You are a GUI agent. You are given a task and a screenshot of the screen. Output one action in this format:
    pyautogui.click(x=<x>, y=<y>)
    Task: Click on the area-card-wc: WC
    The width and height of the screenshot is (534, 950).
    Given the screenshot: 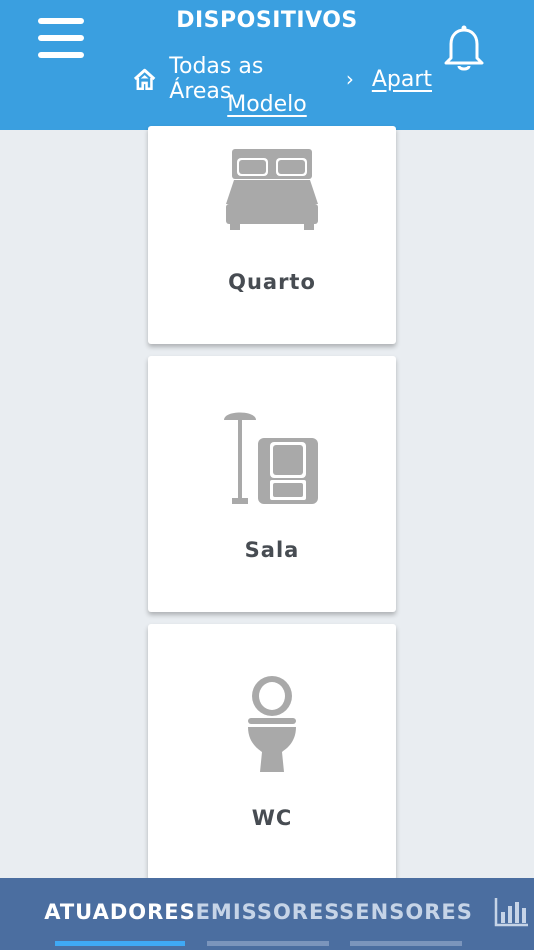 What is the action you would take?
    pyautogui.click(x=272, y=752)
    